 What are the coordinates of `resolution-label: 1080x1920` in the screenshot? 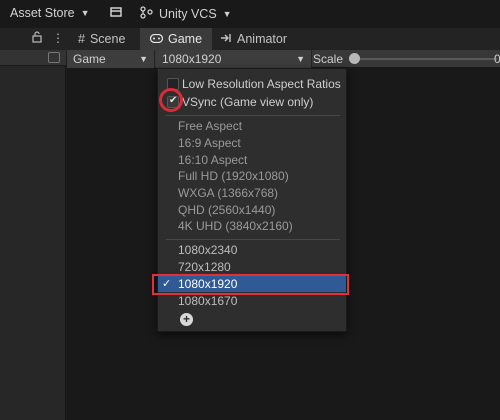 It's located at (192, 59).